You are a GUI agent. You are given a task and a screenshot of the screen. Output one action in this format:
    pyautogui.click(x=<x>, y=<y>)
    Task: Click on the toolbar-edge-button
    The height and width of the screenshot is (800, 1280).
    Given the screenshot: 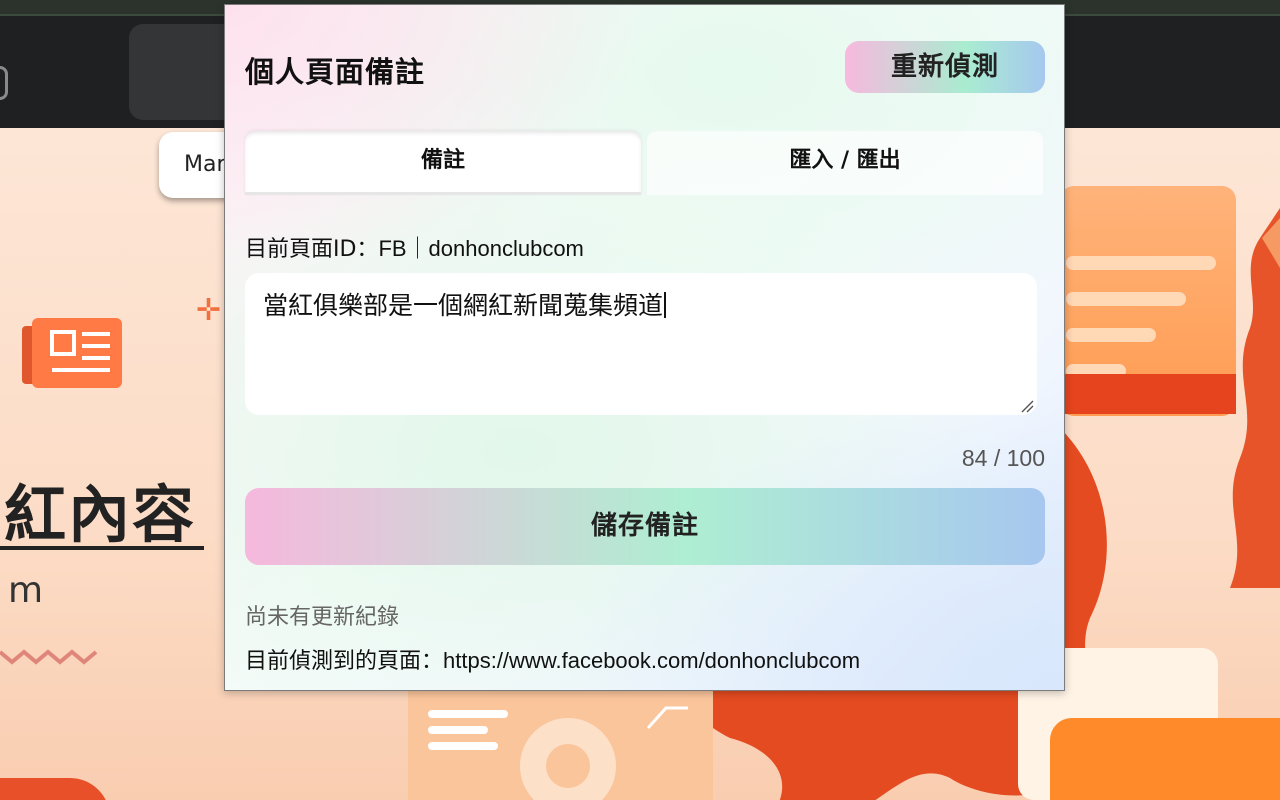 What is the action you would take?
    pyautogui.click(x=4, y=83)
    